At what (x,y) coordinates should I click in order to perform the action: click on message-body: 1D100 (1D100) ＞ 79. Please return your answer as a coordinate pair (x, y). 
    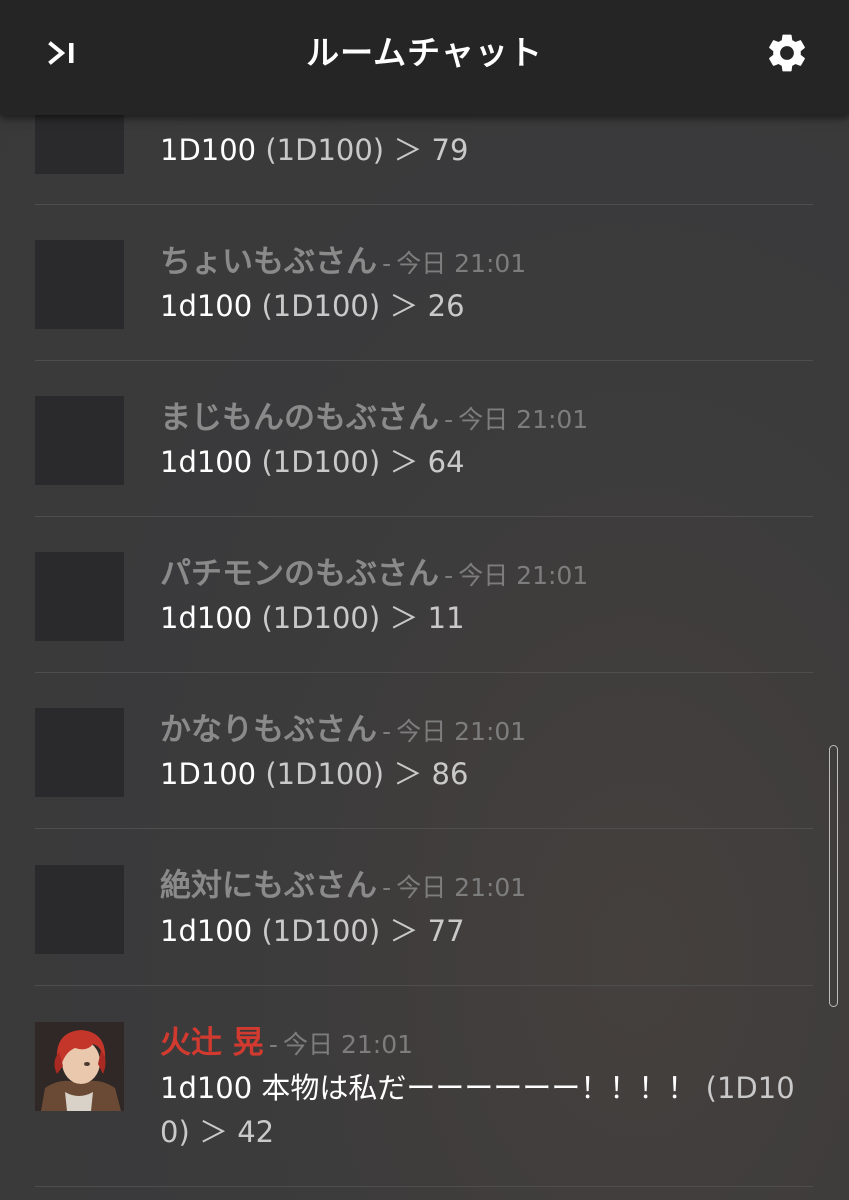
    Looking at the image, I should click on (485, 150).